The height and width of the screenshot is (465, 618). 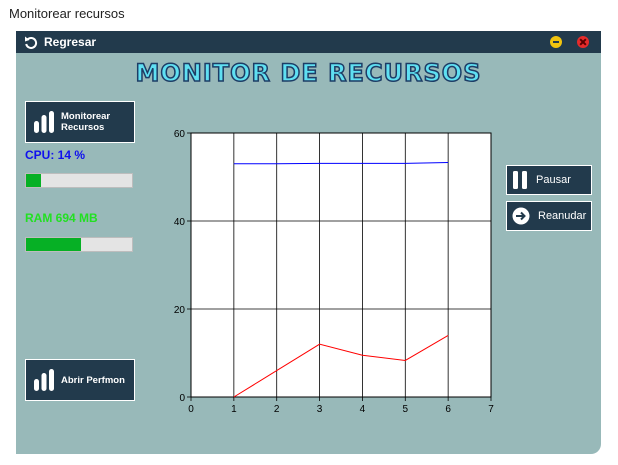 What do you see at coordinates (182, 398) in the screenshot?
I see `y-tick-label: 0` at bounding box center [182, 398].